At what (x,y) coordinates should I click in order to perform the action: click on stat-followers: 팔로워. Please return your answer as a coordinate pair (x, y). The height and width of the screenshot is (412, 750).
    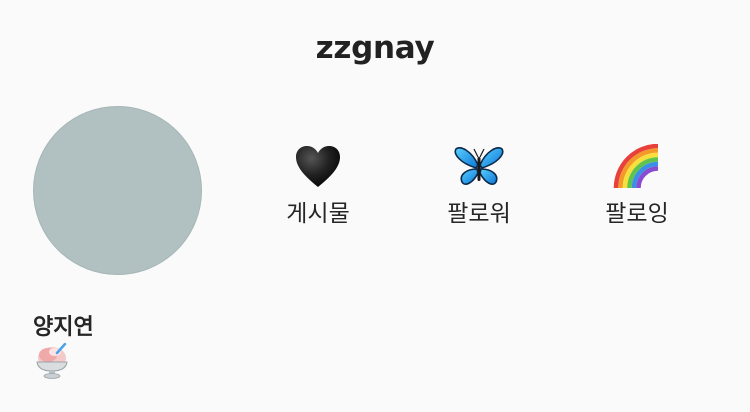
    Looking at the image, I should click on (479, 184).